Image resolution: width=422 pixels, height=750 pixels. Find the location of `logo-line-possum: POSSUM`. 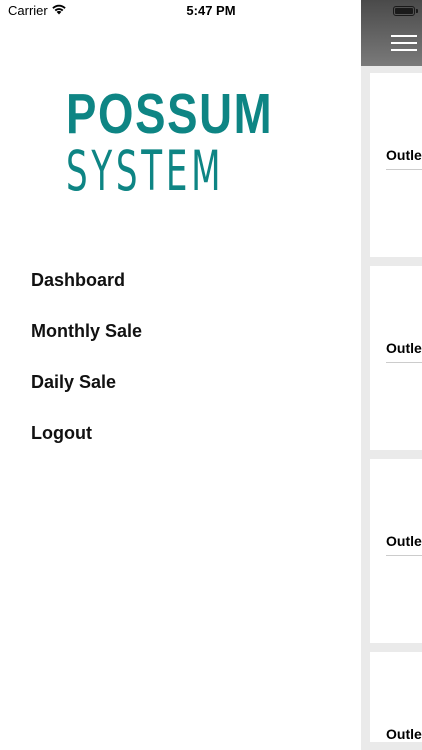

logo-line-possum: POSSUM is located at coordinates (170, 114).